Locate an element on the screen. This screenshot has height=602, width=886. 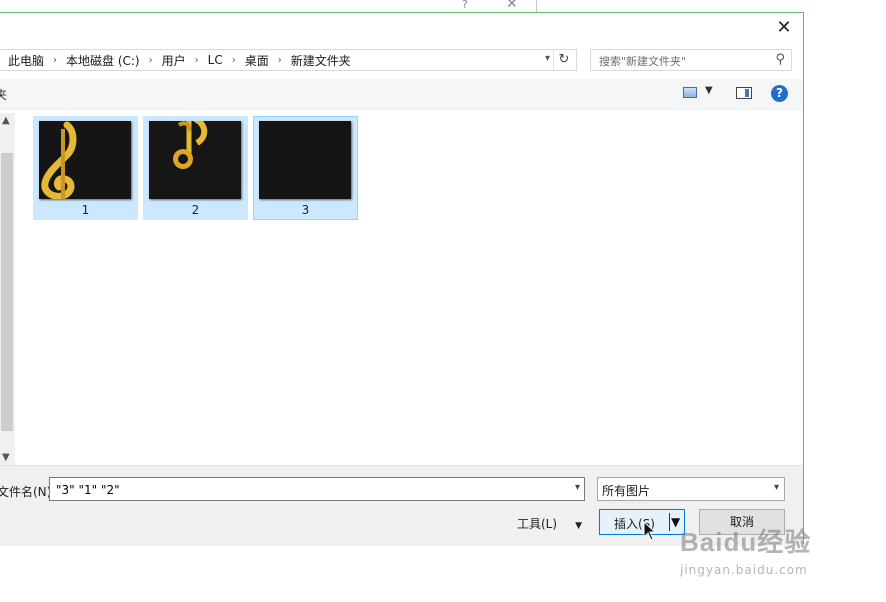
scrollbar-thumb is located at coordinates (7, 292).